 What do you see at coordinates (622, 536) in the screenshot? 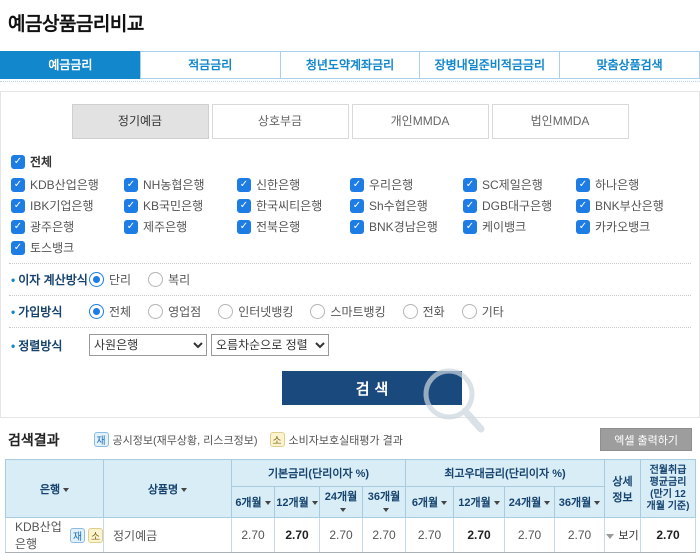
I see `view-detail-button: 보기` at bounding box center [622, 536].